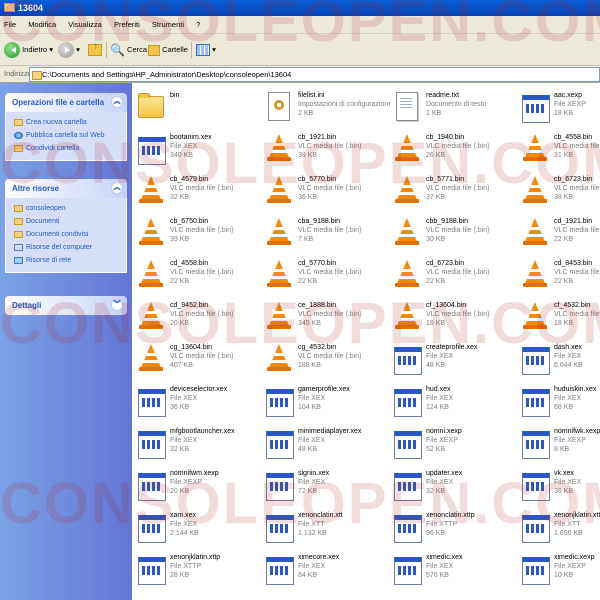 The height and width of the screenshot is (600, 600). Describe the element at coordinates (85, 24) in the screenshot. I see `menu-visualizza: Visualizza` at that location.